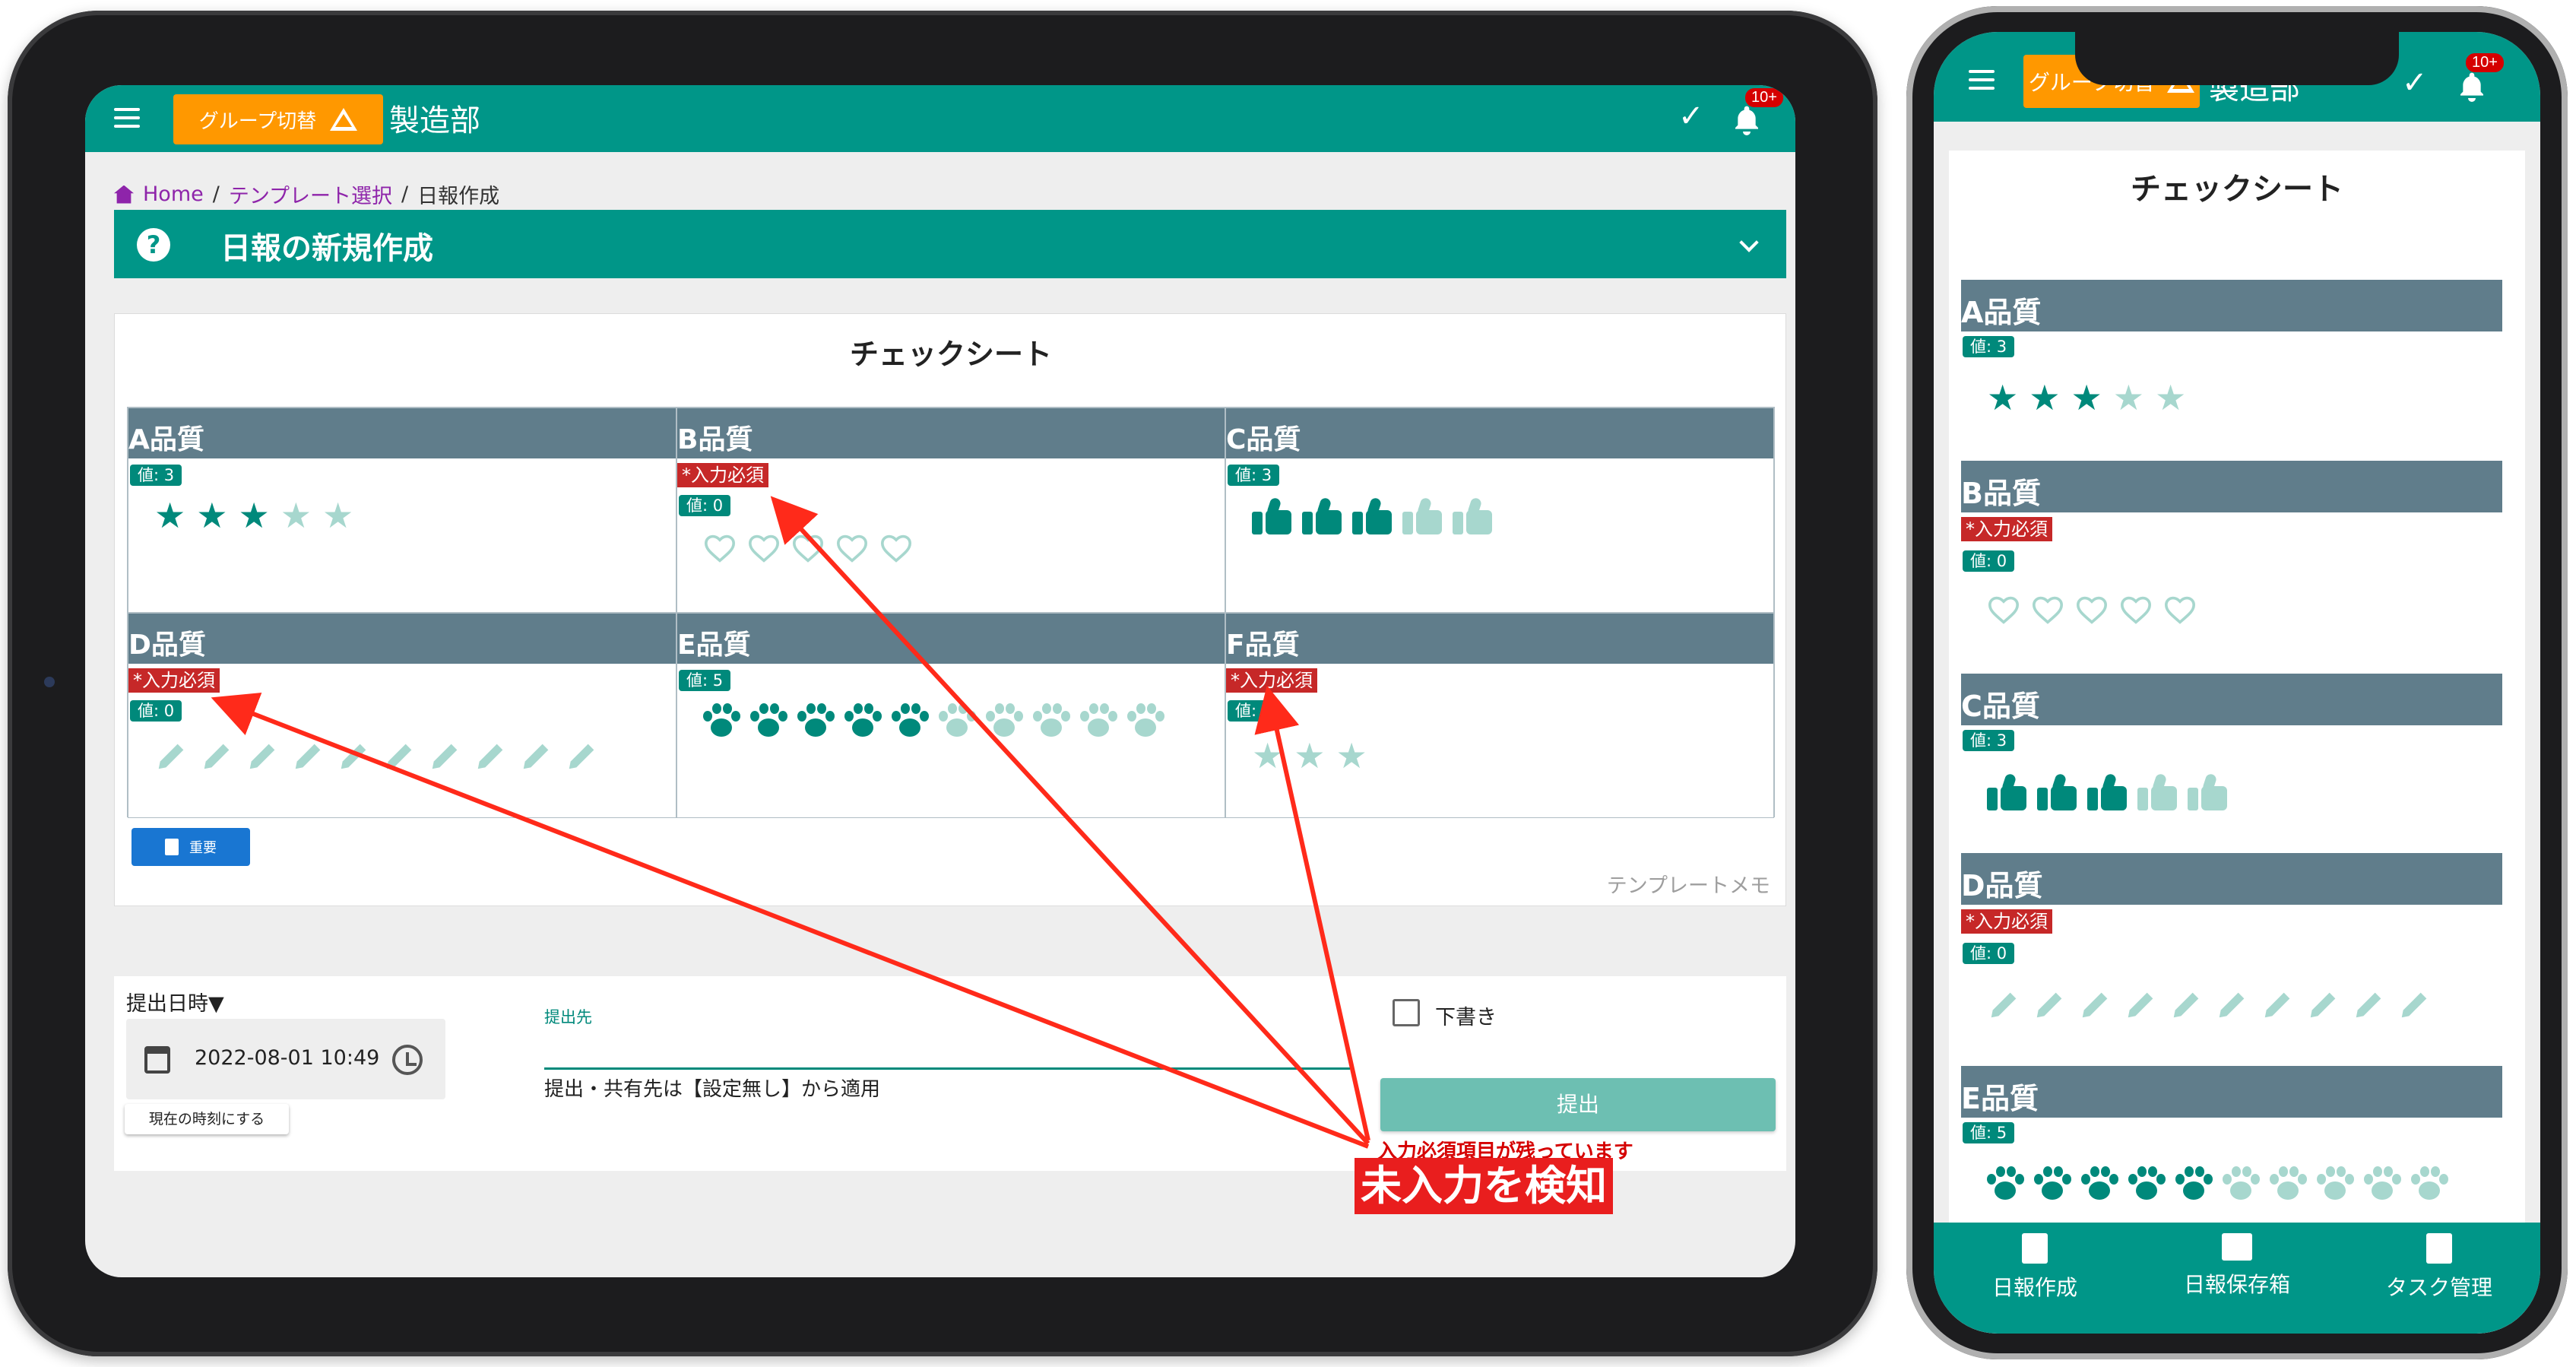  What do you see at coordinates (2231, 699) in the screenshot?
I see `check-item-title: C品質` at bounding box center [2231, 699].